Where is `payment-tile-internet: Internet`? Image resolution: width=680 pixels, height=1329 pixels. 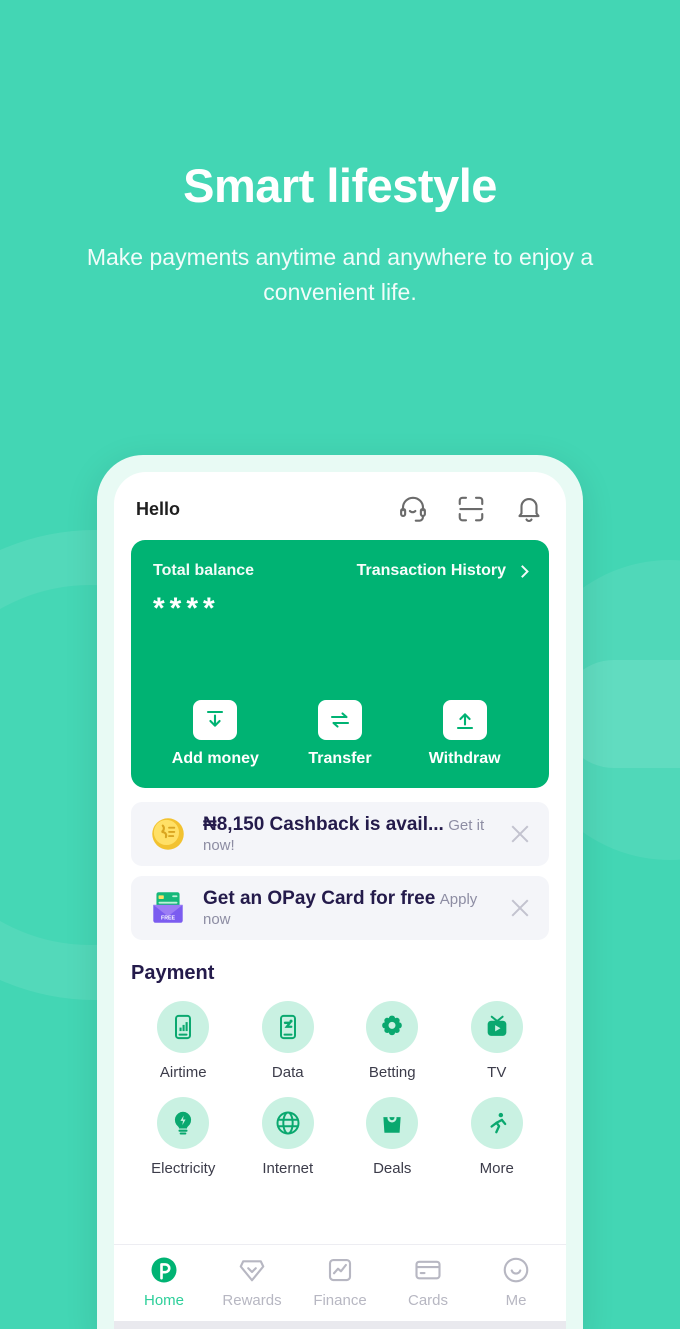 payment-tile-internet: Internet is located at coordinates (288, 1137).